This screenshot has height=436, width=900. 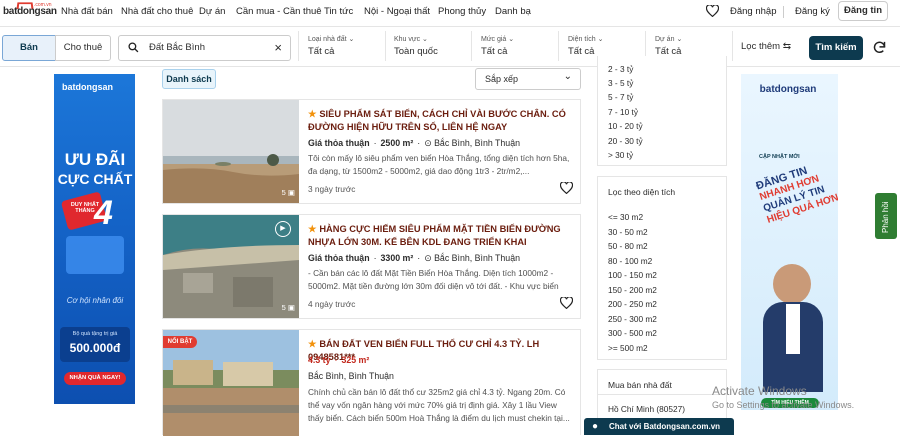 What do you see at coordinates (812, 11) in the screenshot?
I see `register-link: Đăng ký` at bounding box center [812, 11].